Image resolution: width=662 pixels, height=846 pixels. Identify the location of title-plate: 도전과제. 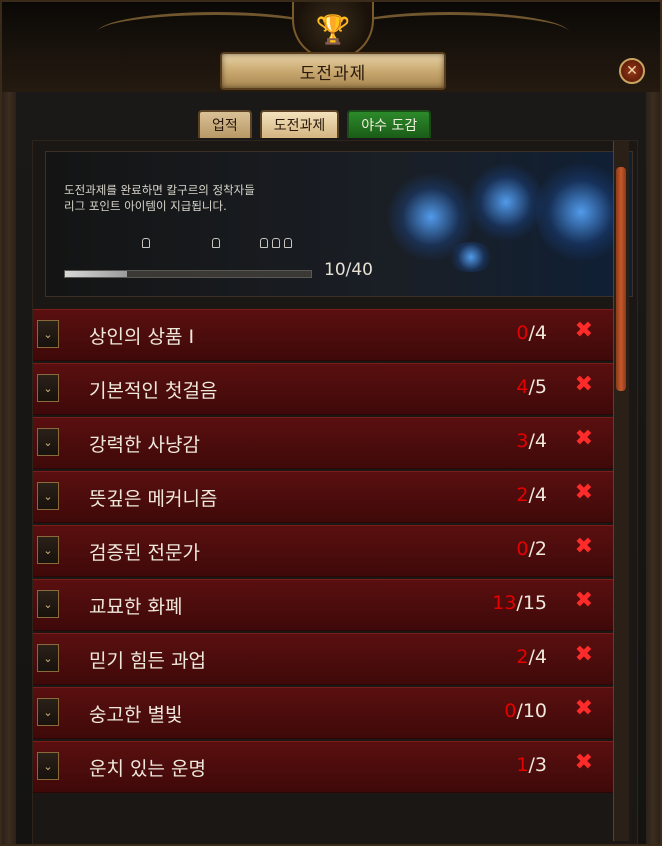
(333, 71).